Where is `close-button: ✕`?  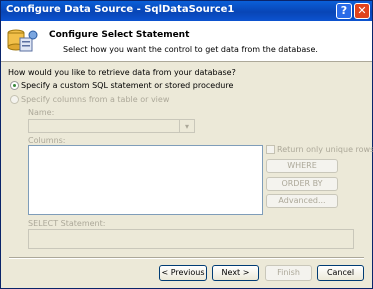 close-button: ✕ is located at coordinates (362, 11).